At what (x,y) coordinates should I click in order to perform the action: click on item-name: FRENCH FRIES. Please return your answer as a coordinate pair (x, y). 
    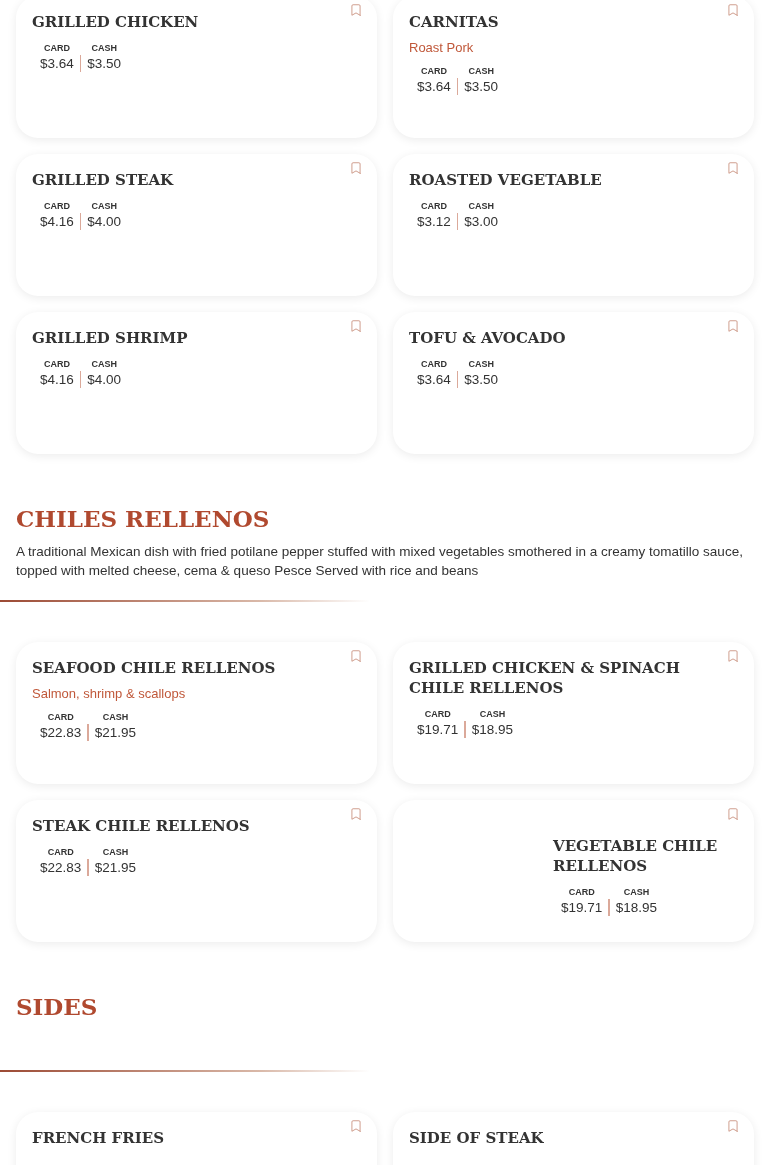
    Looking at the image, I should click on (98, 1138).